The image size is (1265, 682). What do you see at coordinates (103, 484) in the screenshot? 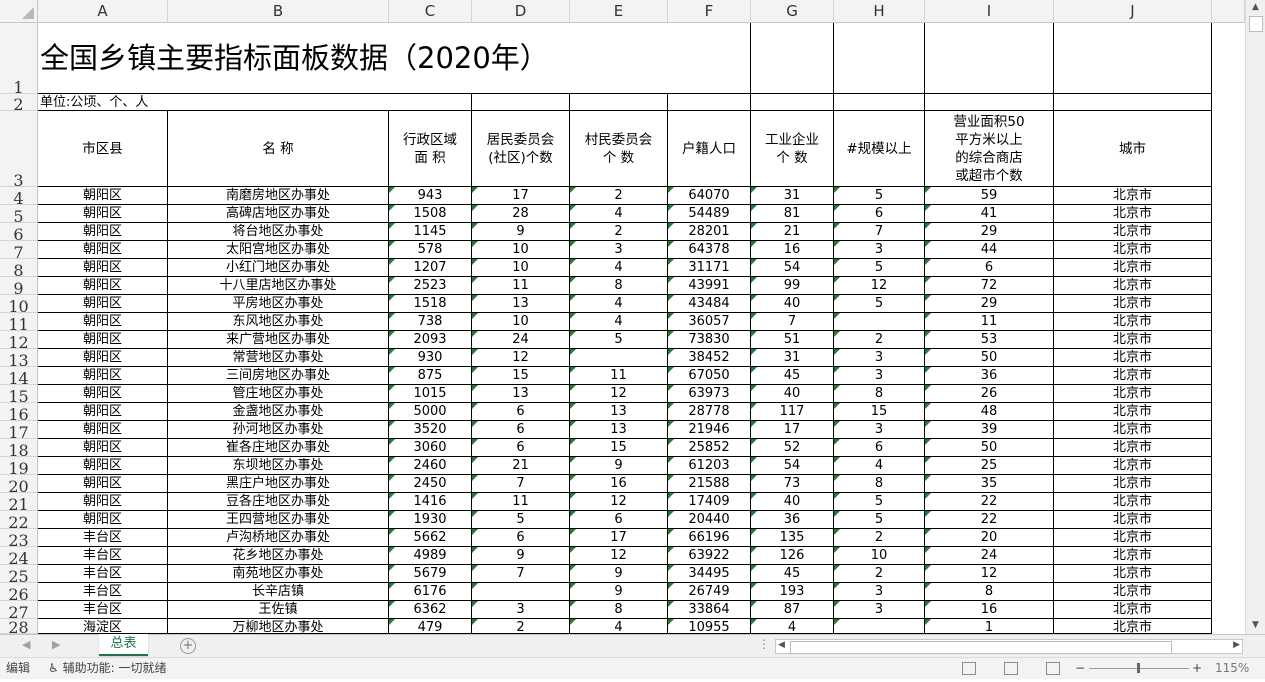
I see `cell-a20: 朝阳区` at bounding box center [103, 484].